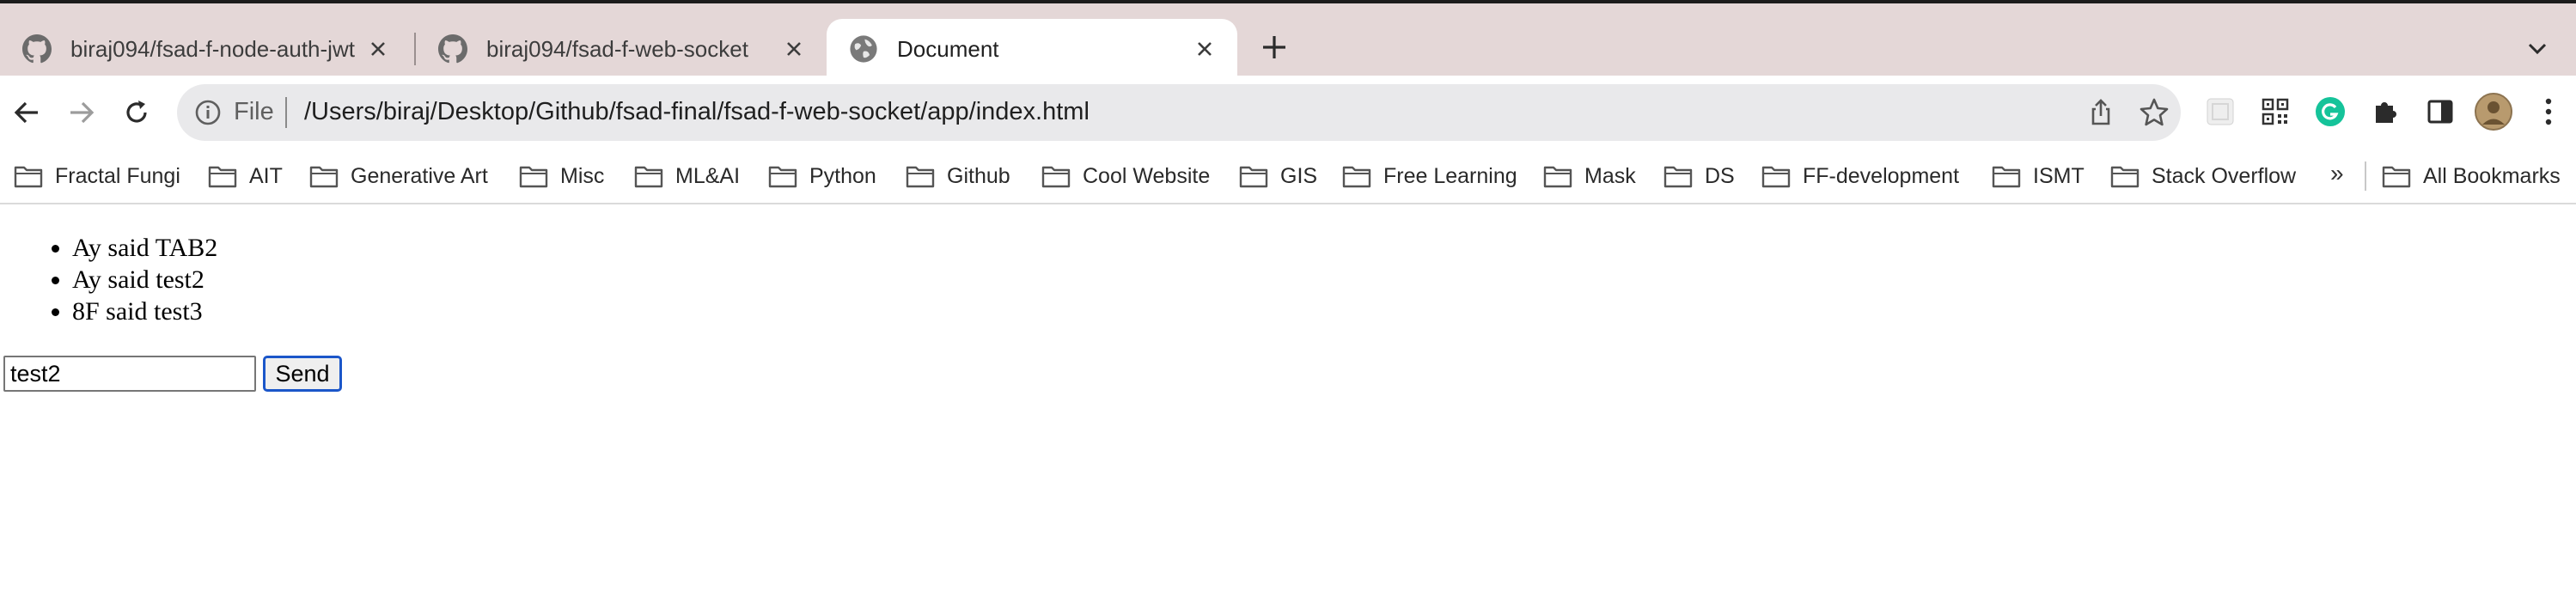  I want to click on bookmark-folder-cool-website: Cool Website, so click(1125, 176).